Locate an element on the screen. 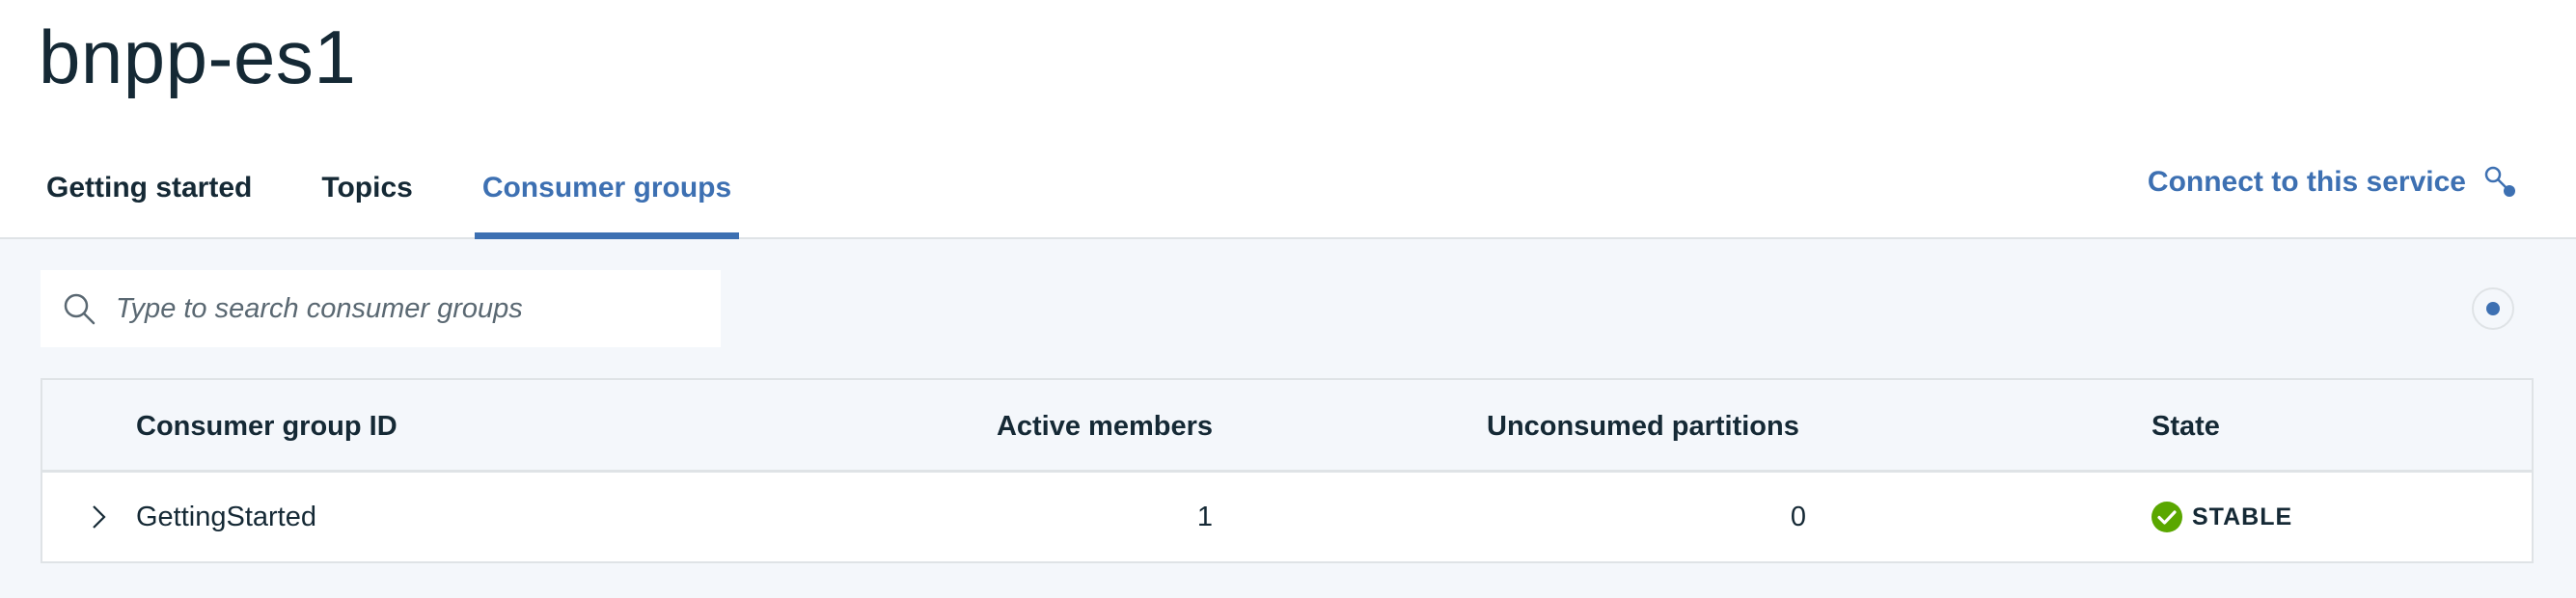 The height and width of the screenshot is (598, 2576). checkmark-circle-icon is located at coordinates (2166, 517).